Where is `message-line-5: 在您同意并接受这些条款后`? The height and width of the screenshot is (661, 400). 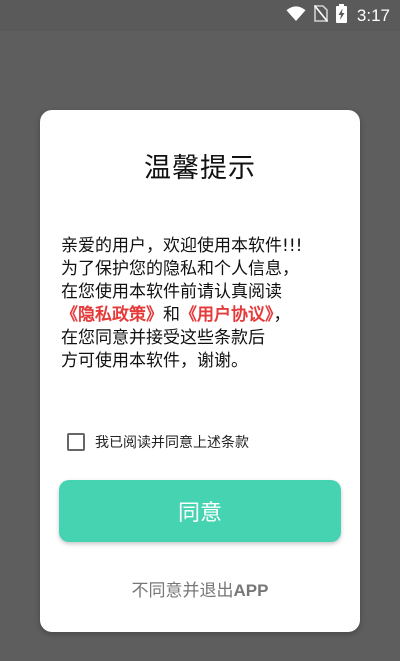 message-line-5: 在您同意并接受这些条款后 is located at coordinates (163, 338).